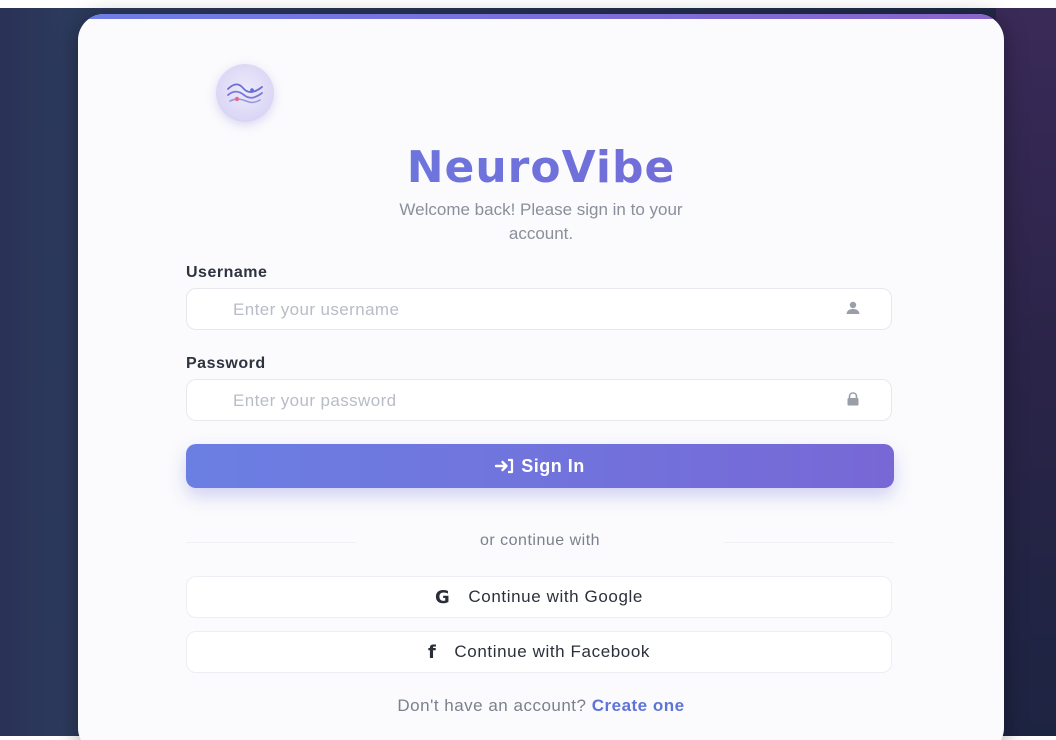  What do you see at coordinates (853, 400) in the screenshot?
I see `lock-icon` at bounding box center [853, 400].